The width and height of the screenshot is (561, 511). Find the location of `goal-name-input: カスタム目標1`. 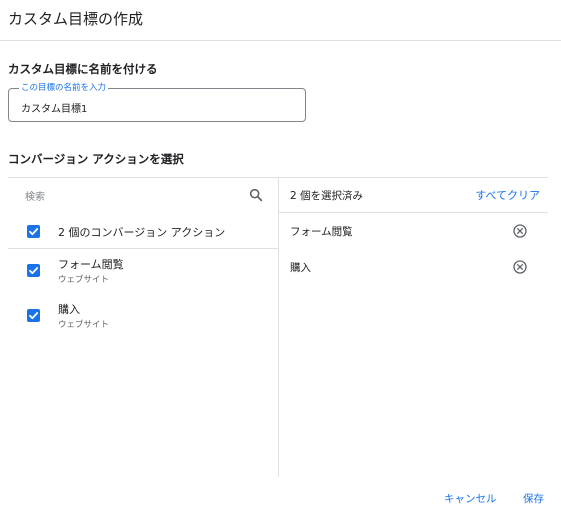

goal-name-input: カスタム目標1 is located at coordinates (54, 107).